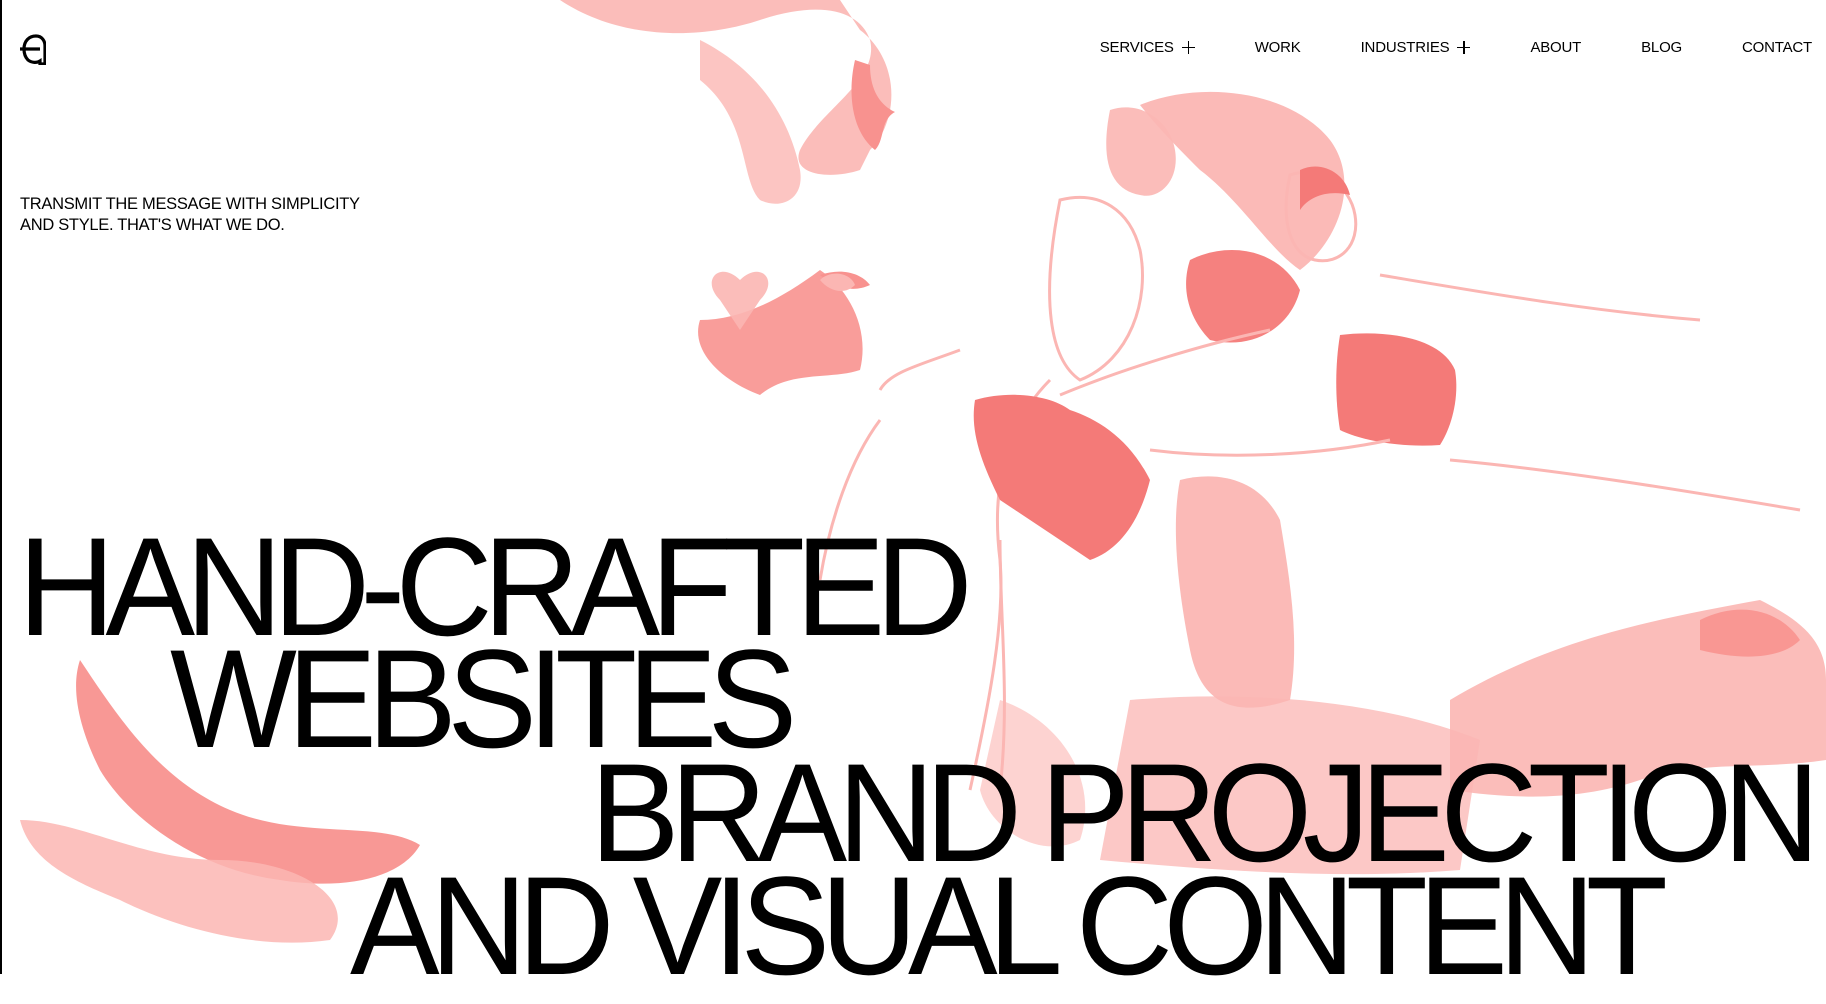 The height and width of the screenshot is (1004, 1826). I want to click on nav-item-label: INDUSTRIES, so click(1405, 47).